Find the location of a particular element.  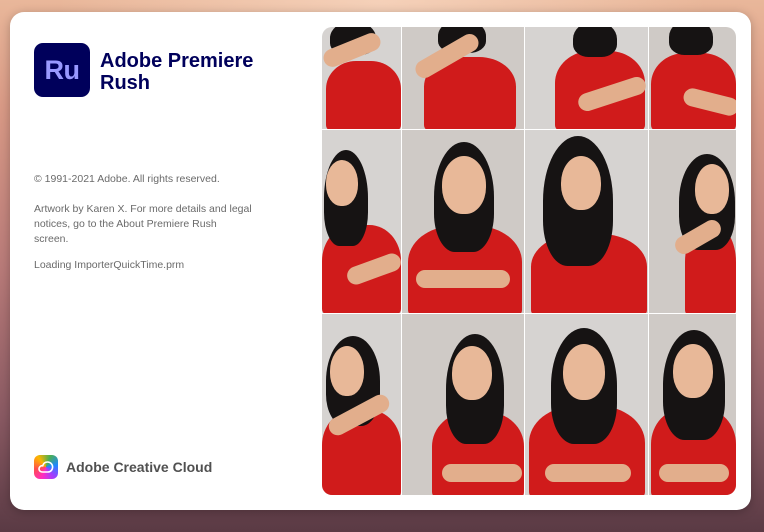

creative-cloud-branding: Adobe Creative Cloud is located at coordinates (123, 467).